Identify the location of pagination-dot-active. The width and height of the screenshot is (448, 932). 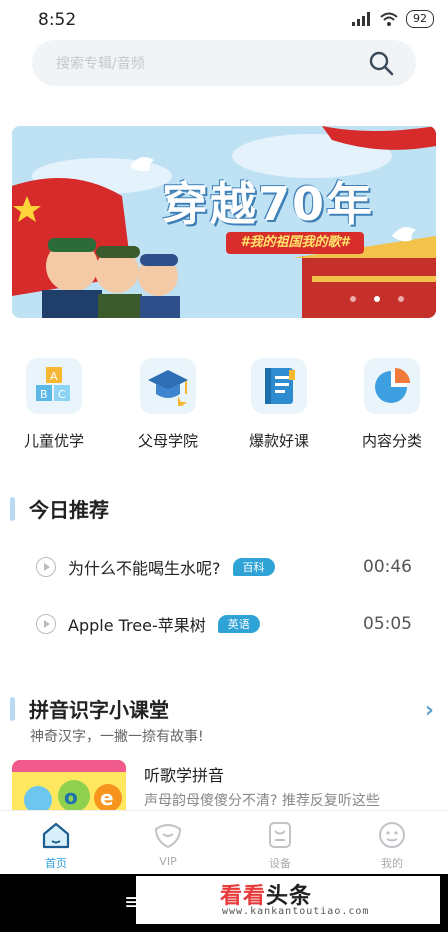
(377, 299).